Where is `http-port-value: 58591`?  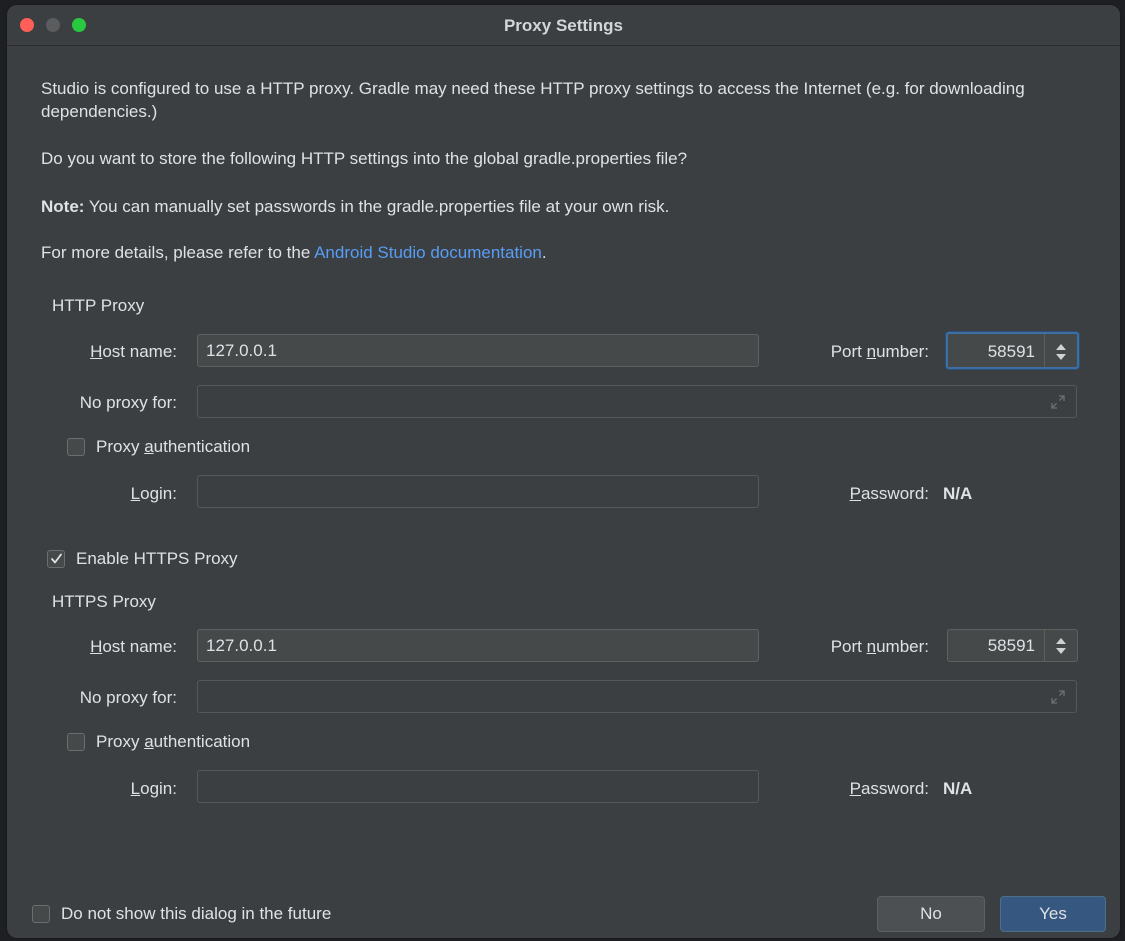
http-port-value: 58591 is located at coordinates (1011, 351).